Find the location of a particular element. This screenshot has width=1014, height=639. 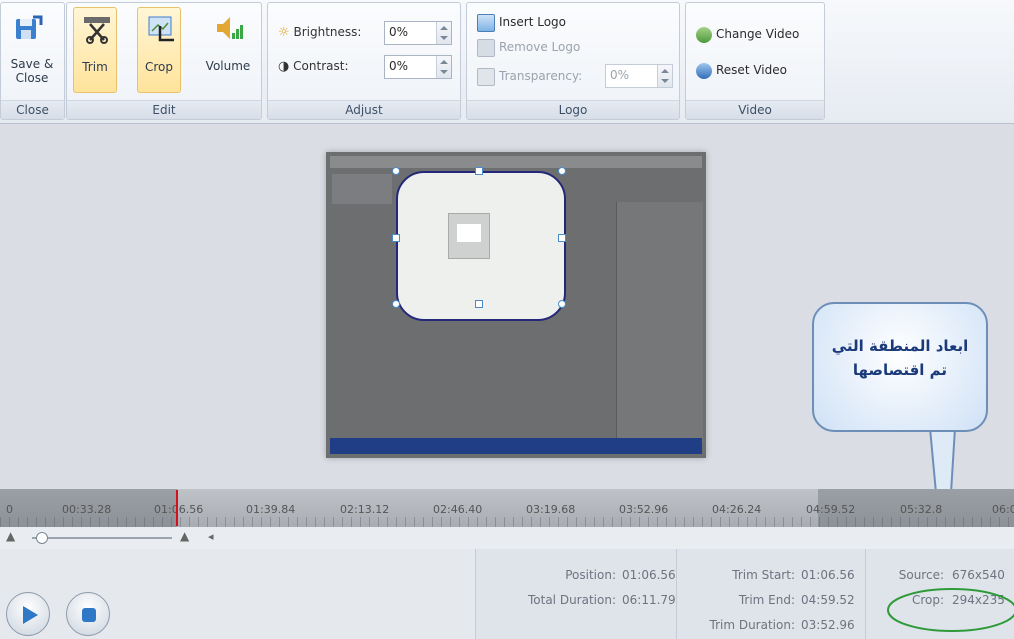

play-button is located at coordinates (28, 614).